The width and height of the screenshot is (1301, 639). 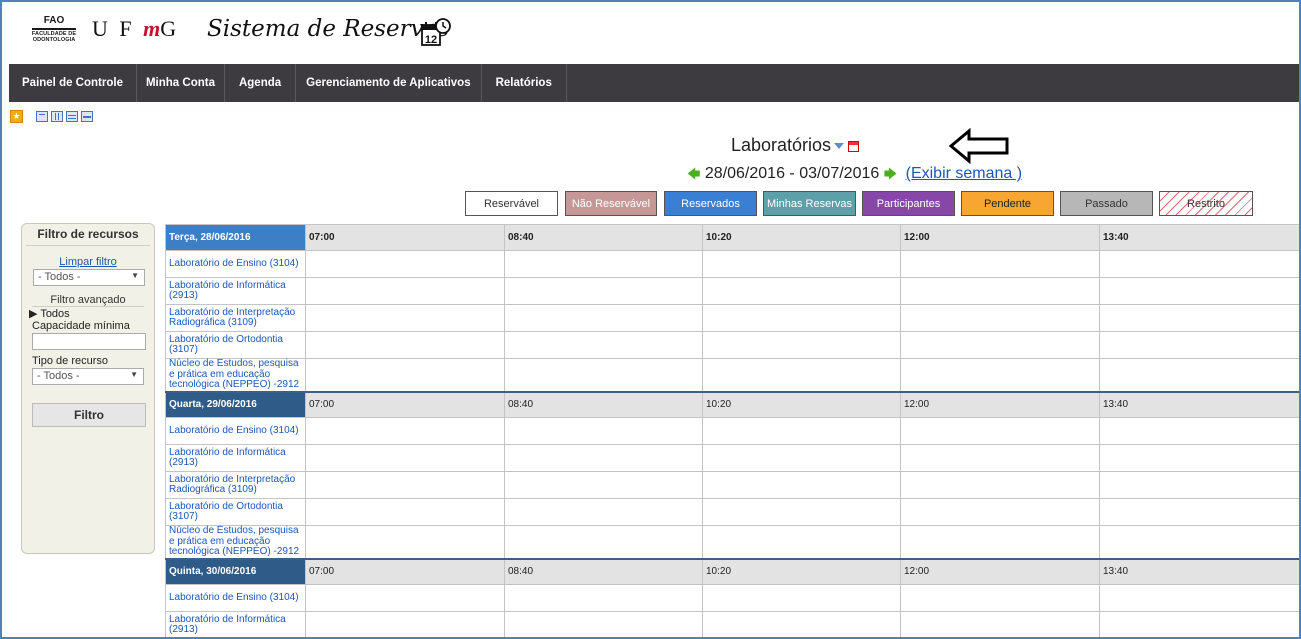 What do you see at coordinates (854, 146) in the screenshot?
I see `calendar-icon` at bounding box center [854, 146].